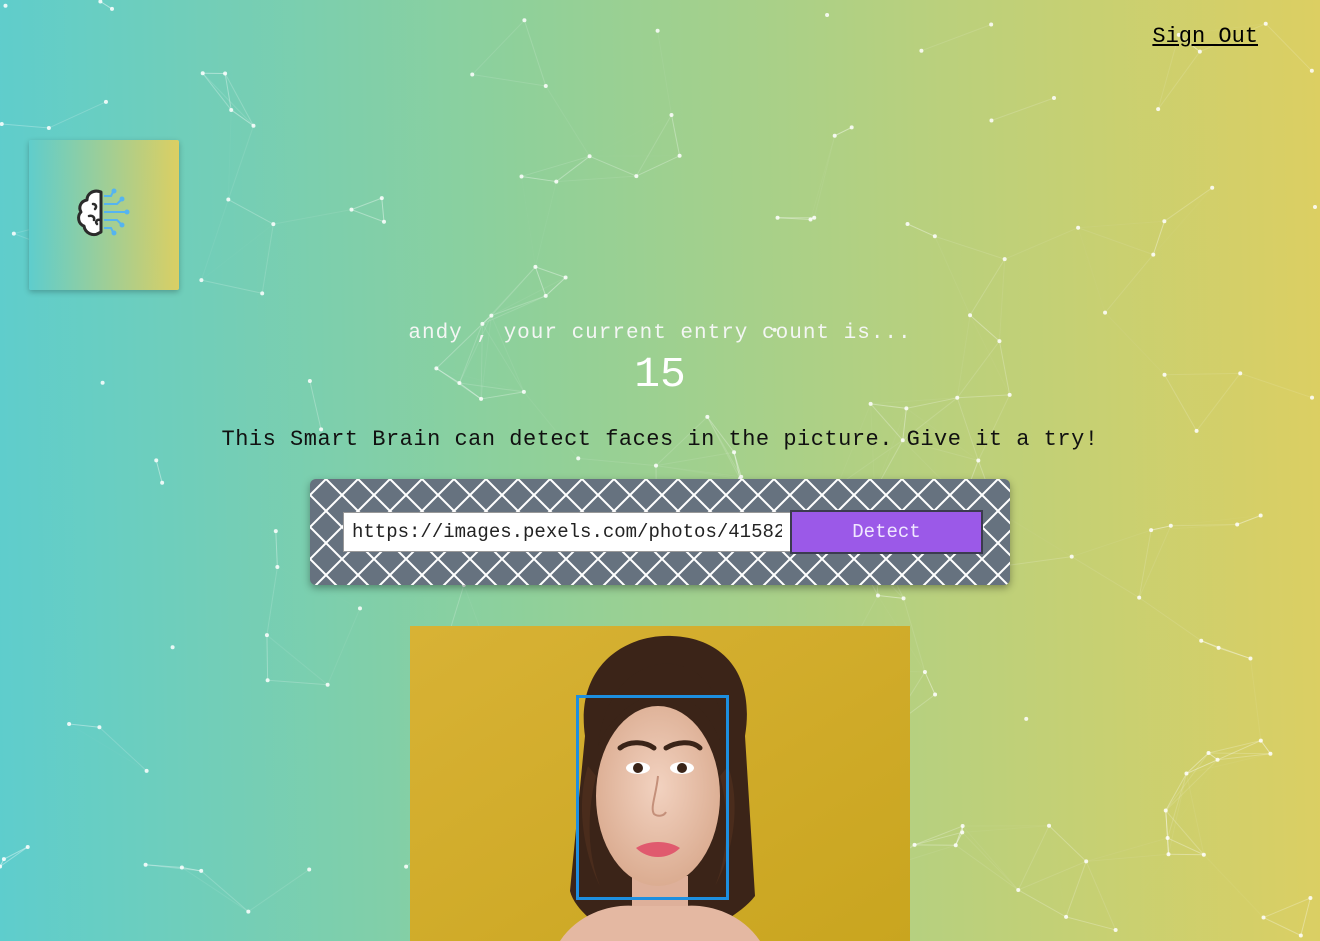 Image resolution: width=1320 pixels, height=941 pixels. I want to click on image-link-form: Detect, so click(660, 532).